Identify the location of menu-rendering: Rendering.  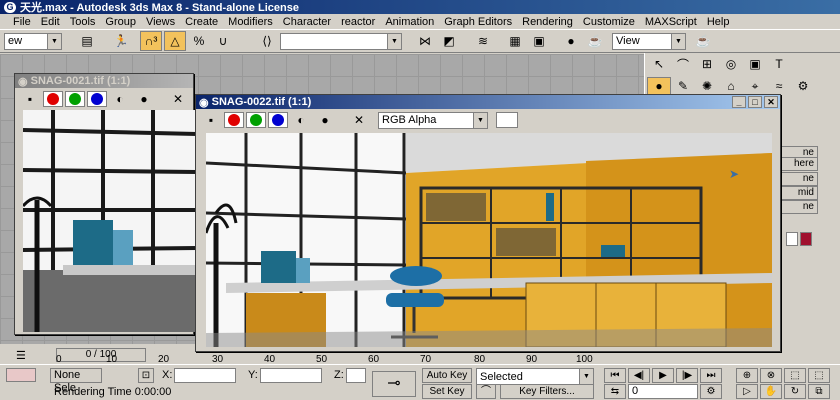
(547, 22).